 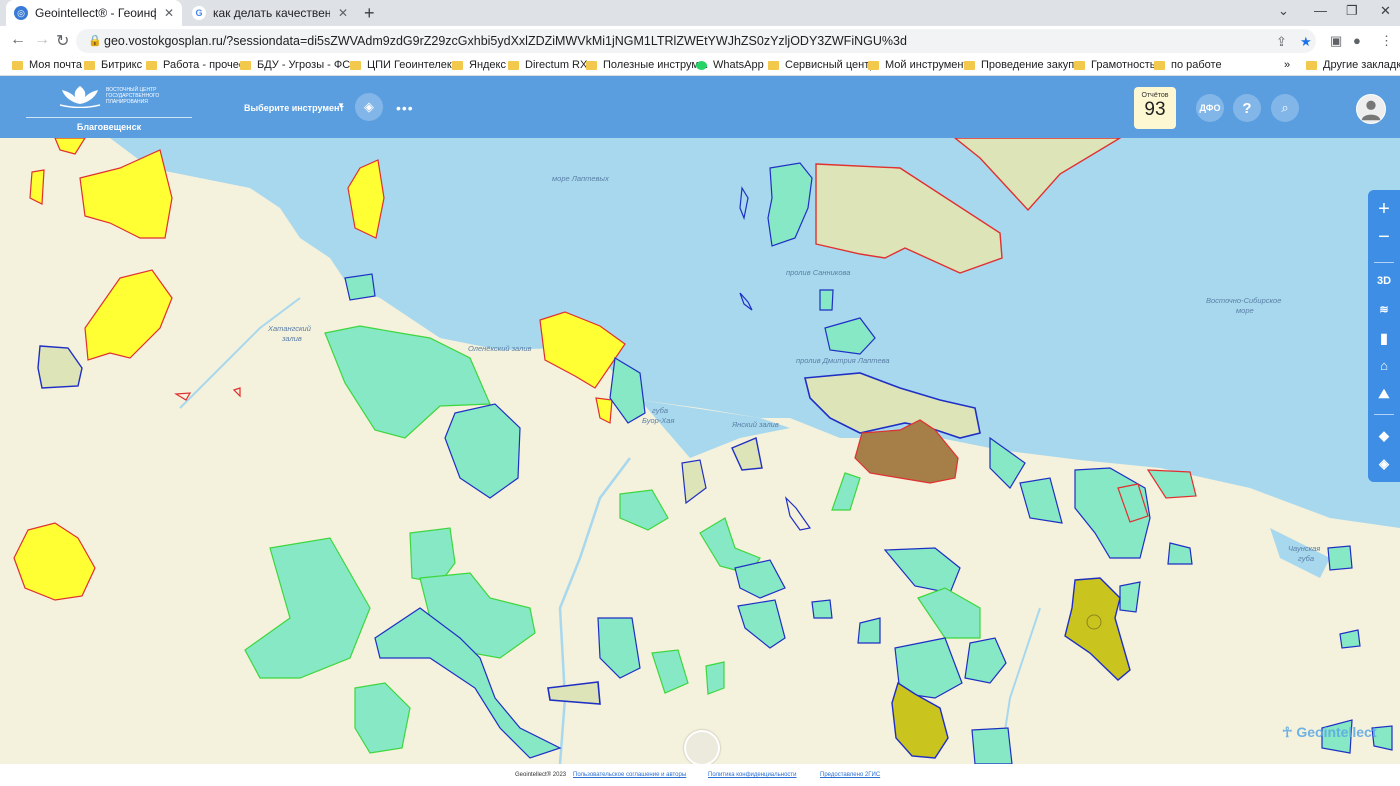 What do you see at coordinates (195, 65) in the screenshot?
I see `bookmark-item: Работа - прочее` at bounding box center [195, 65].